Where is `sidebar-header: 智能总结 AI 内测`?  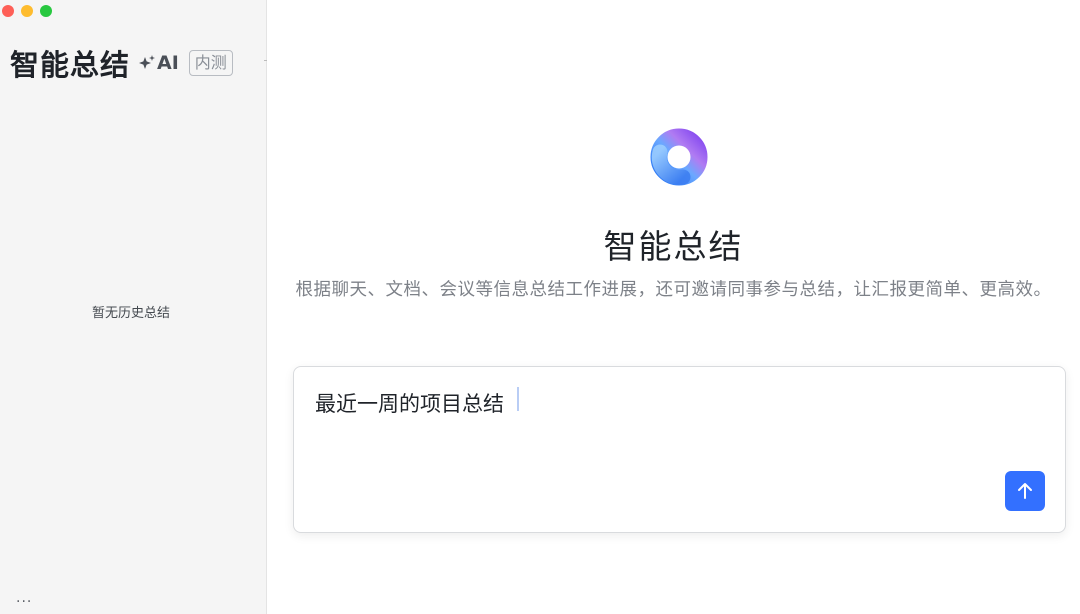 sidebar-header: 智能总结 AI 内测 is located at coordinates (121, 63).